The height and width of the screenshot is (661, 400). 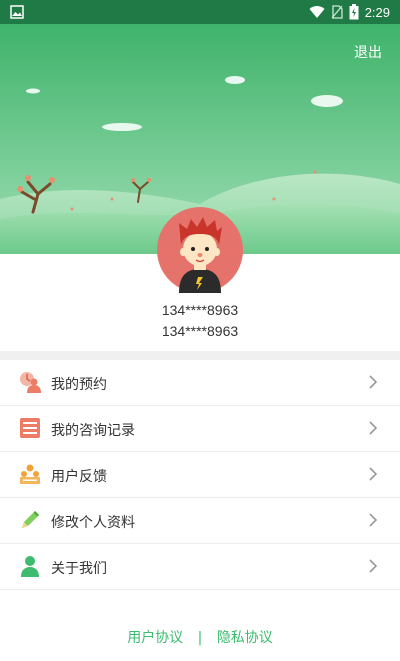 I want to click on menu-item-label: 用户反馈, so click(x=79, y=477).